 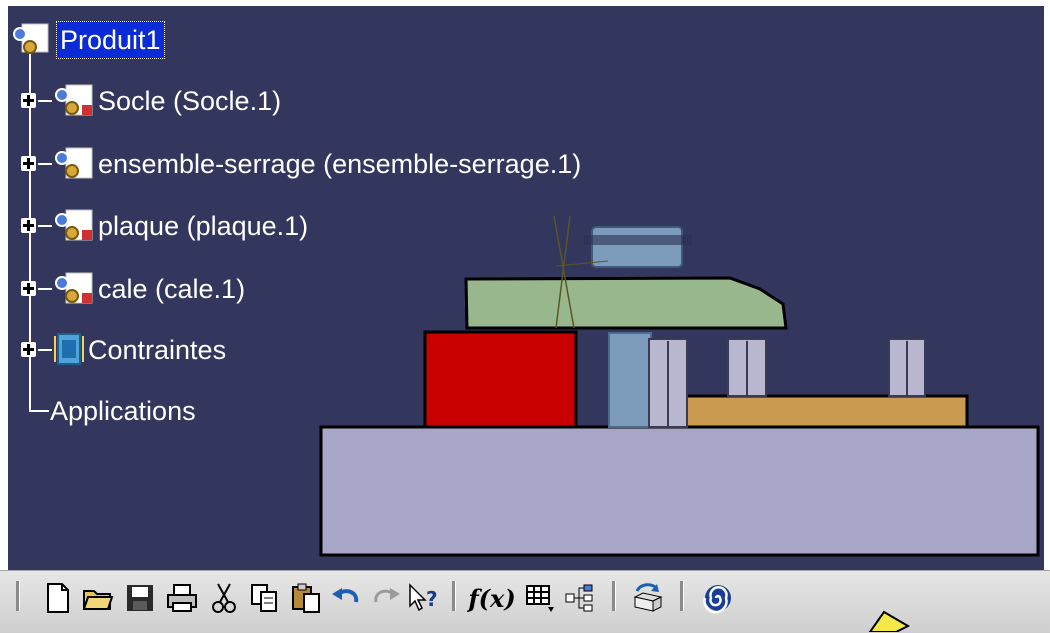 I want to click on mouse-cursor-icon, so click(x=889, y=621).